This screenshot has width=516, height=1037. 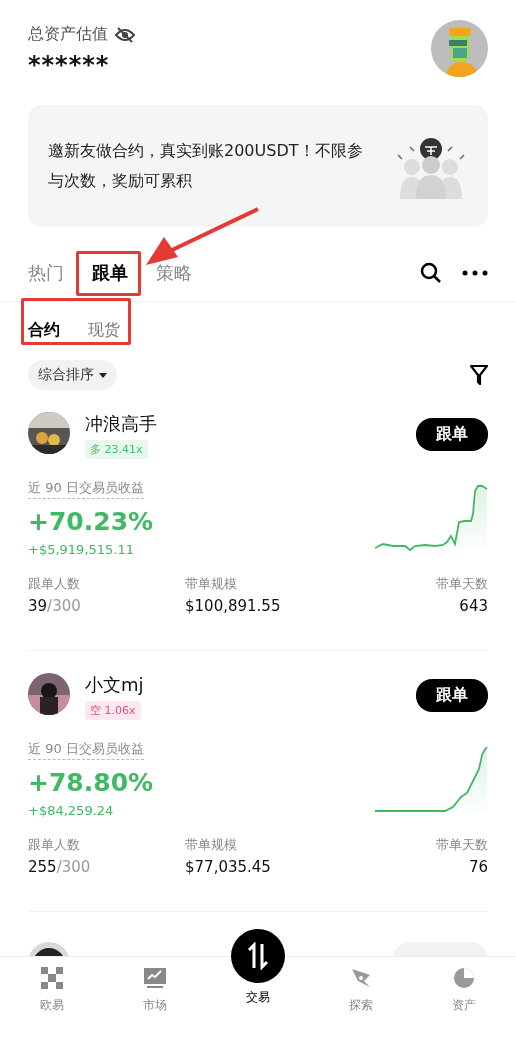 What do you see at coordinates (228, 867) in the screenshot?
I see `stat-value: $77,035.45` at bounding box center [228, 867].